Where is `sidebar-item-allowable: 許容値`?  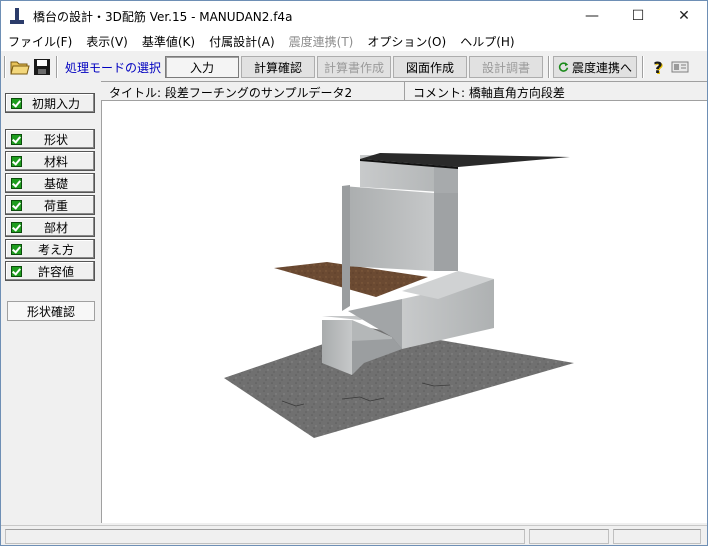
sidebar-item-allowable: 許容値 is located at coordinates (50, 271).